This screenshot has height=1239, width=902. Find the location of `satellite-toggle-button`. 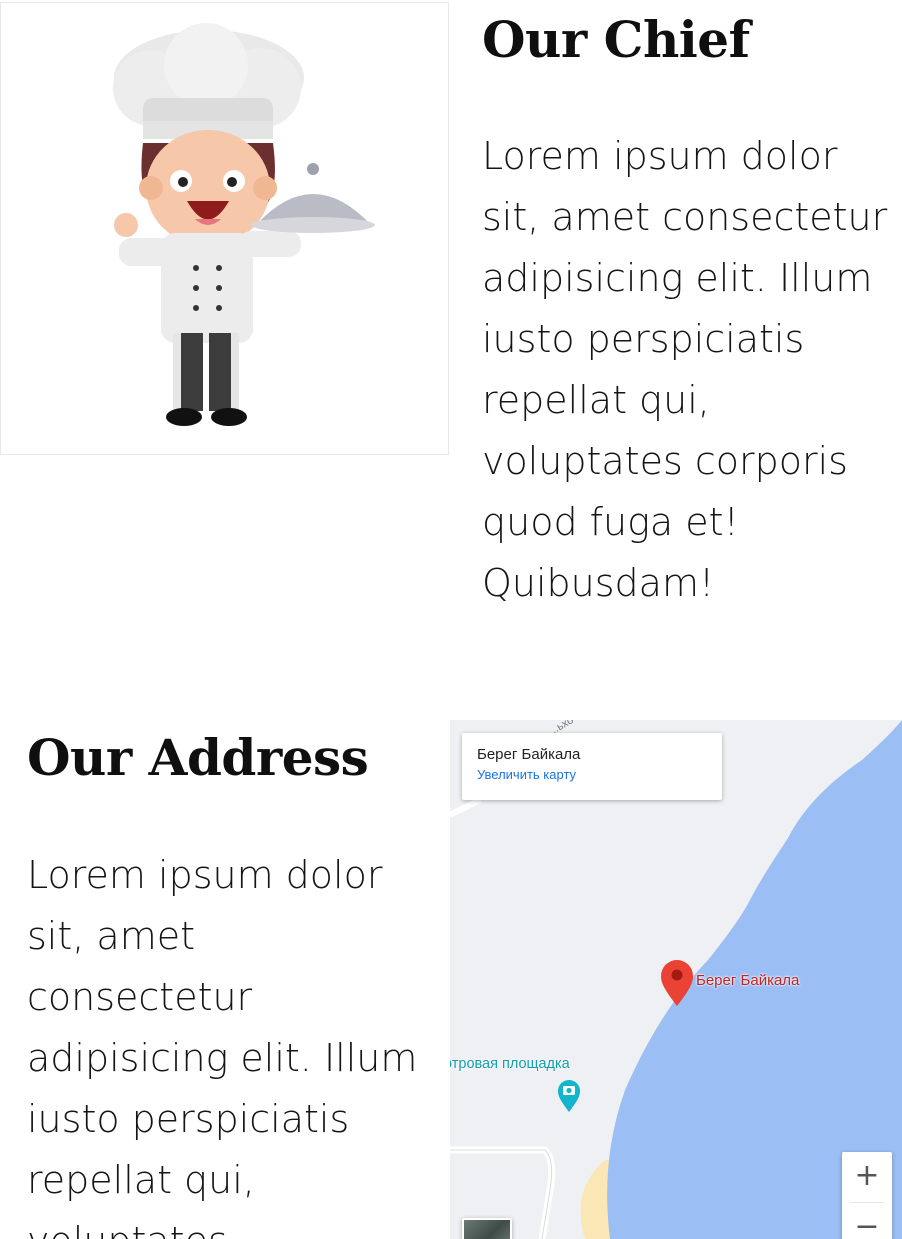

satellite-toggle-button is located at coordinates (487, 1228).